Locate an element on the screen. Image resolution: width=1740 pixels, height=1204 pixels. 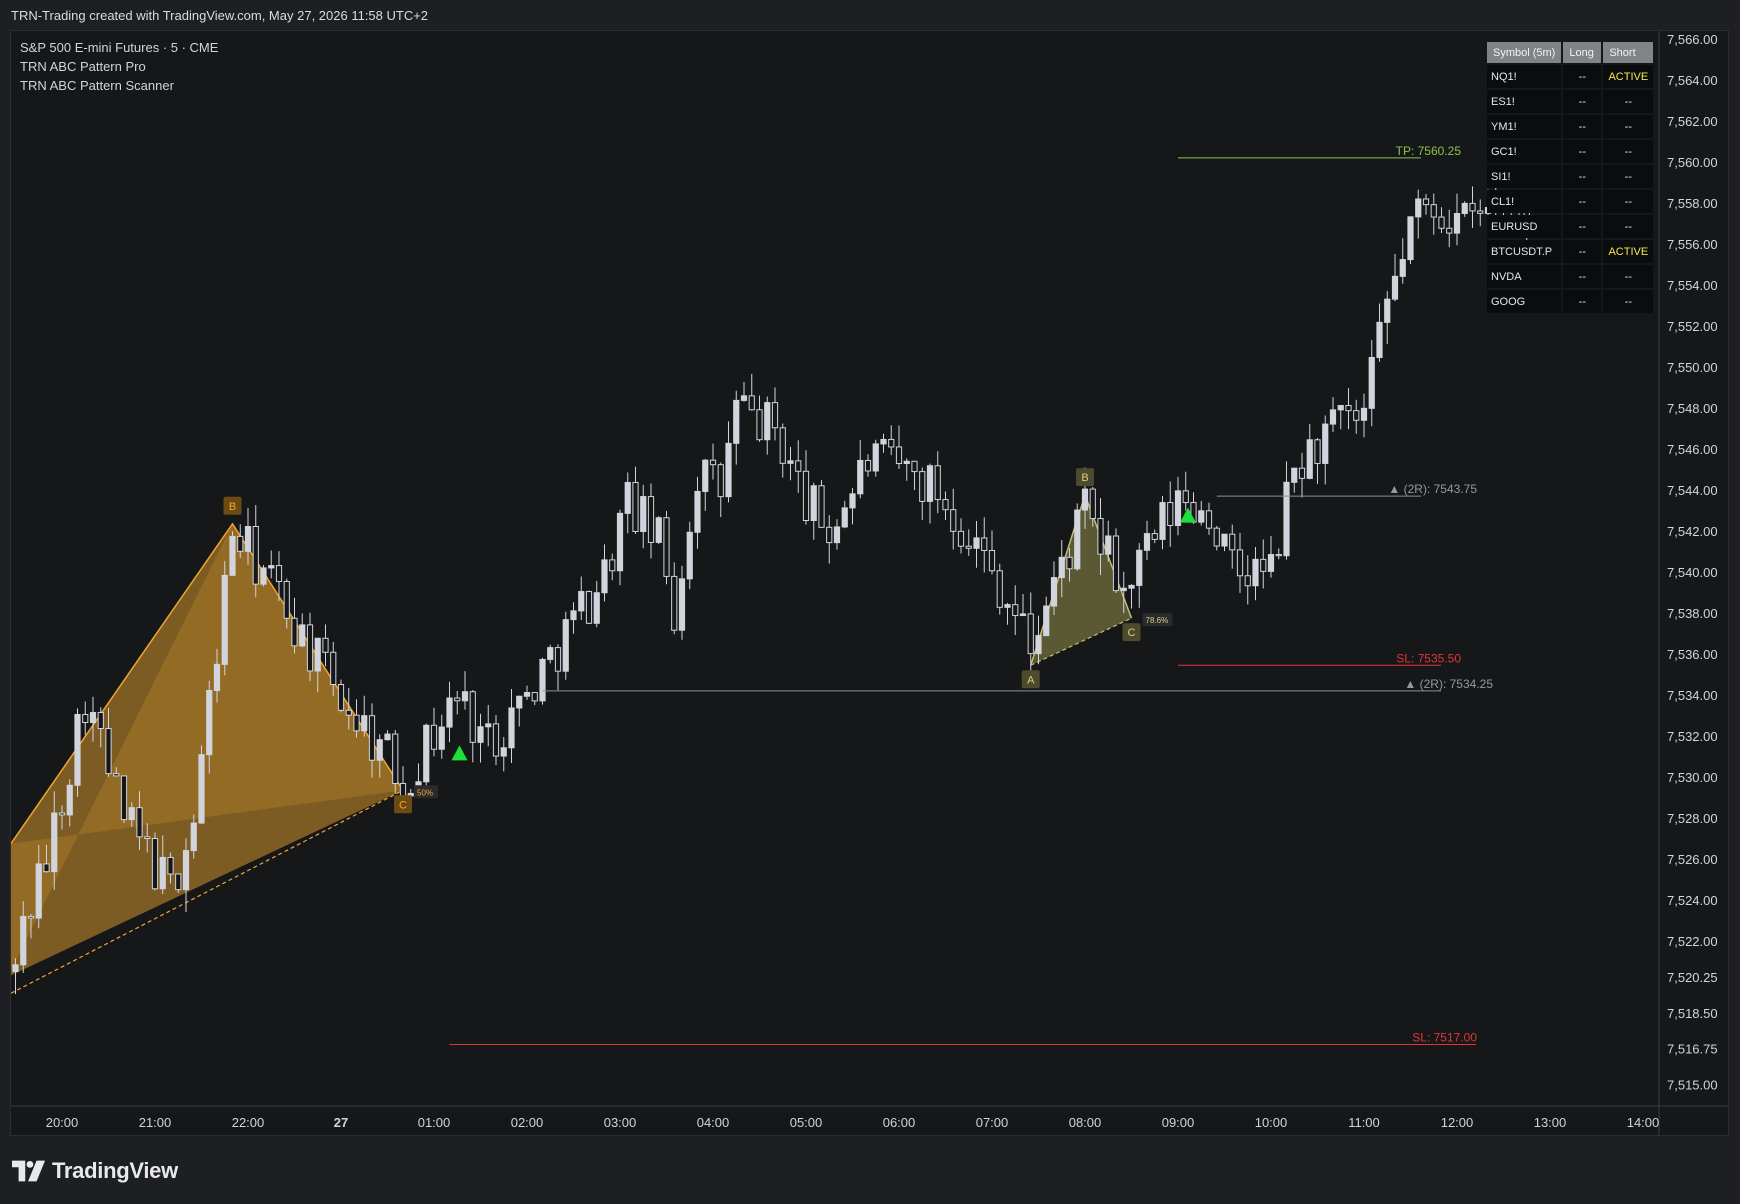
scanner-row: SI1! -- -- is located at coordinates (1570, 176).